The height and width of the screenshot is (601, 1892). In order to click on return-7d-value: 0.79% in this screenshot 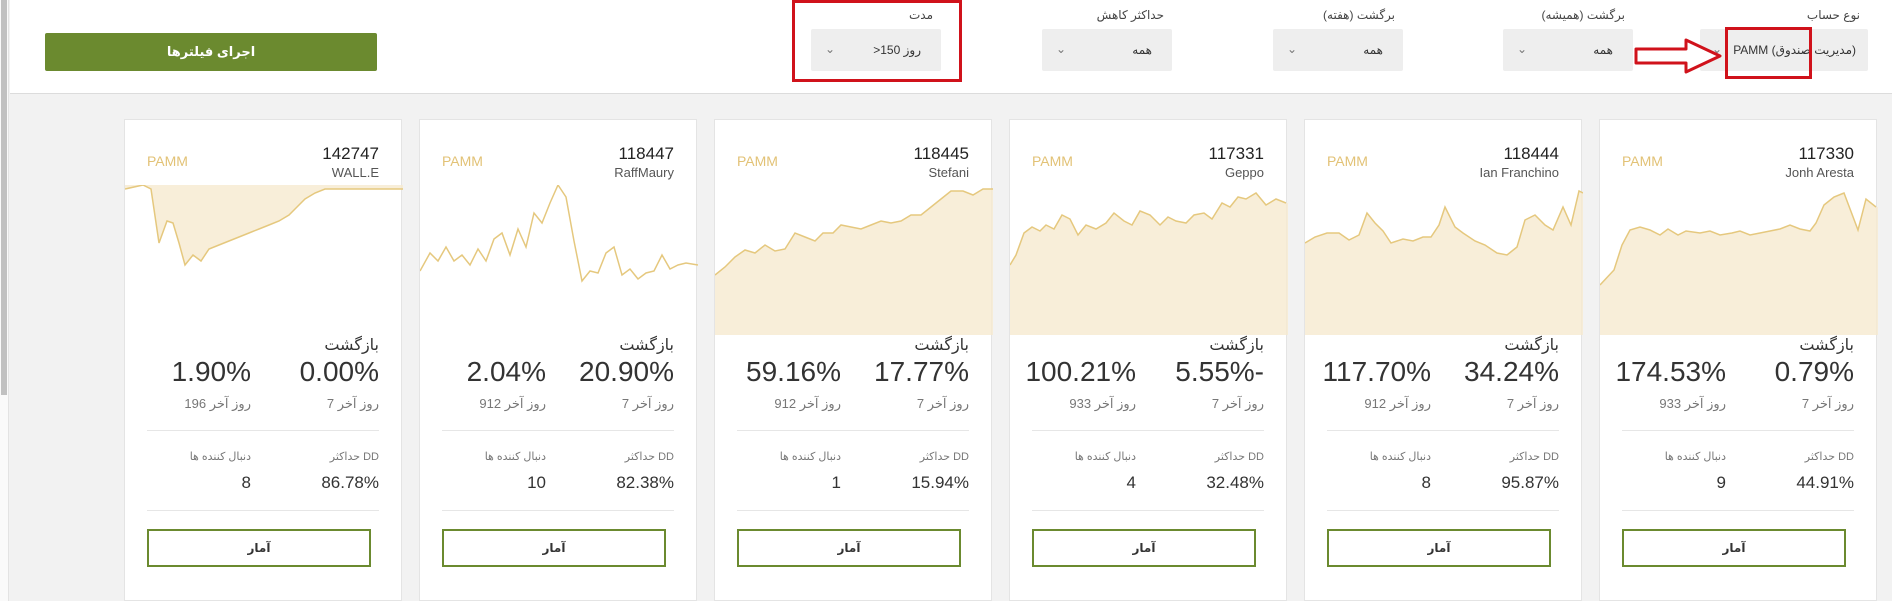, I will do `click(1814, 371)`.